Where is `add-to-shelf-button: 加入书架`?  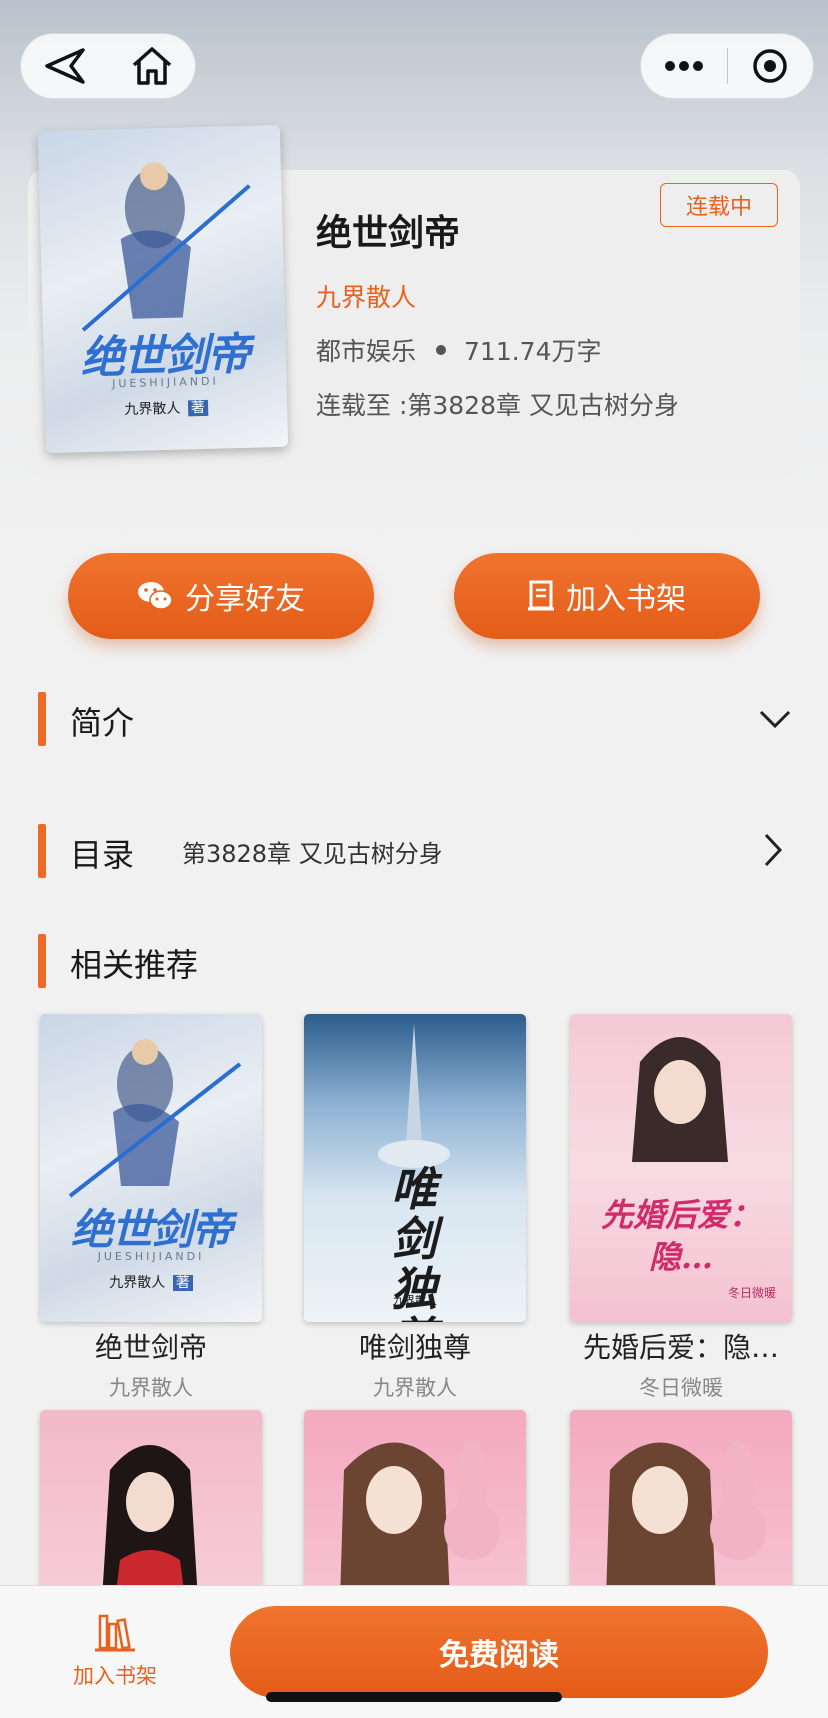
add-to-shelf-button: 加入书架 is located at coordinates (607, 596).